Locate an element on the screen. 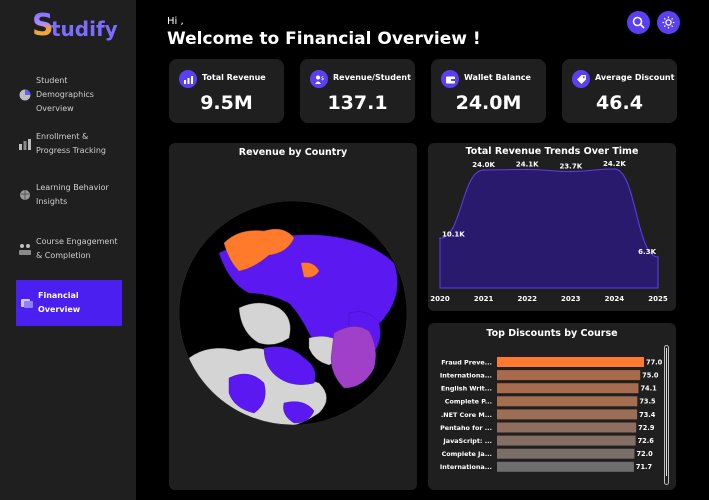  kpi-total-revenue: Total Revenue 9.5M is located at coordinates (226, 91).